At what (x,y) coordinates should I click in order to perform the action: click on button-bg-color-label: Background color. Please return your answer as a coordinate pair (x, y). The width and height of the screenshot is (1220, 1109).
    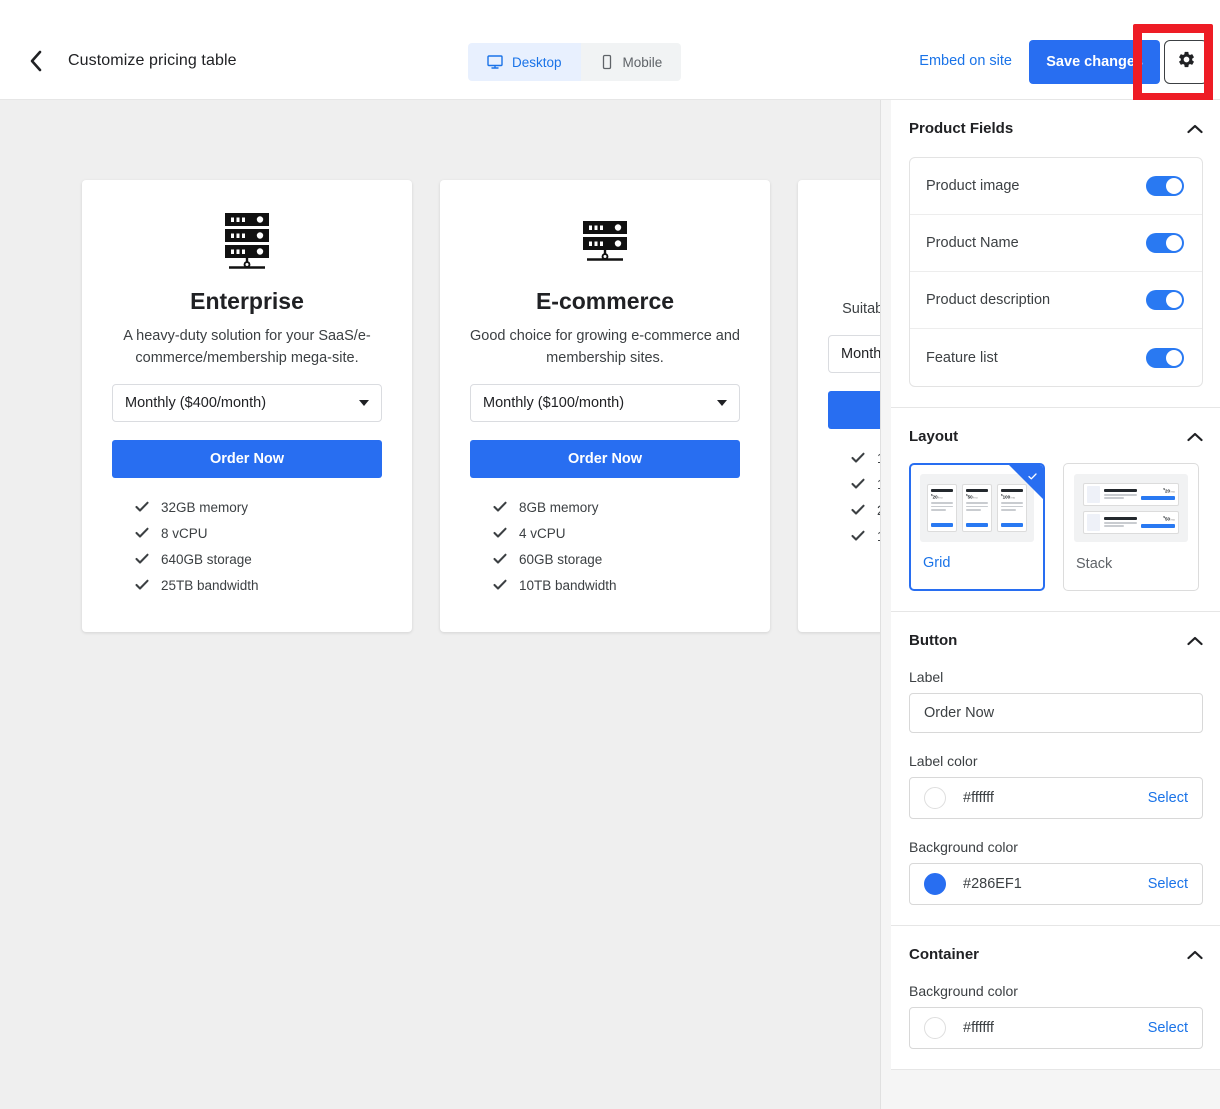
    Looking at the image, I should click on (963, 847).